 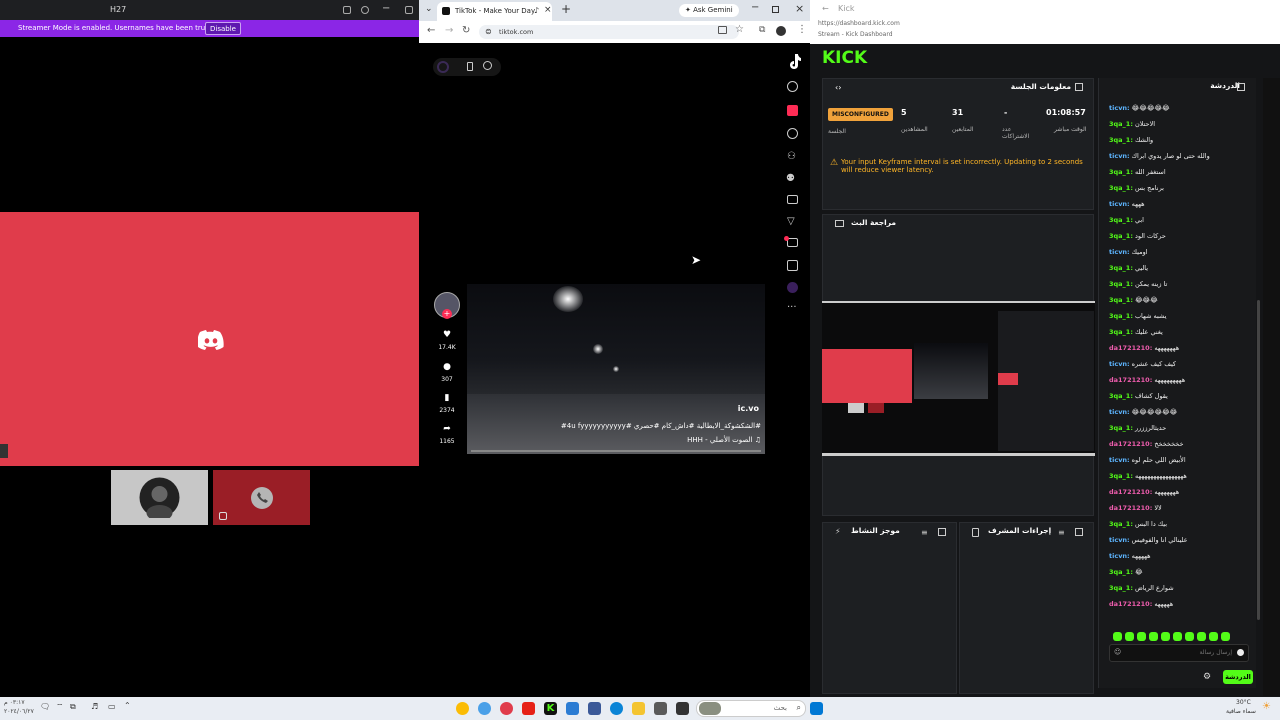 What do you see at coordinates (94, 706) in the screenshot?
I see `volume-icon: ♬` at bounding box center [94, 706].